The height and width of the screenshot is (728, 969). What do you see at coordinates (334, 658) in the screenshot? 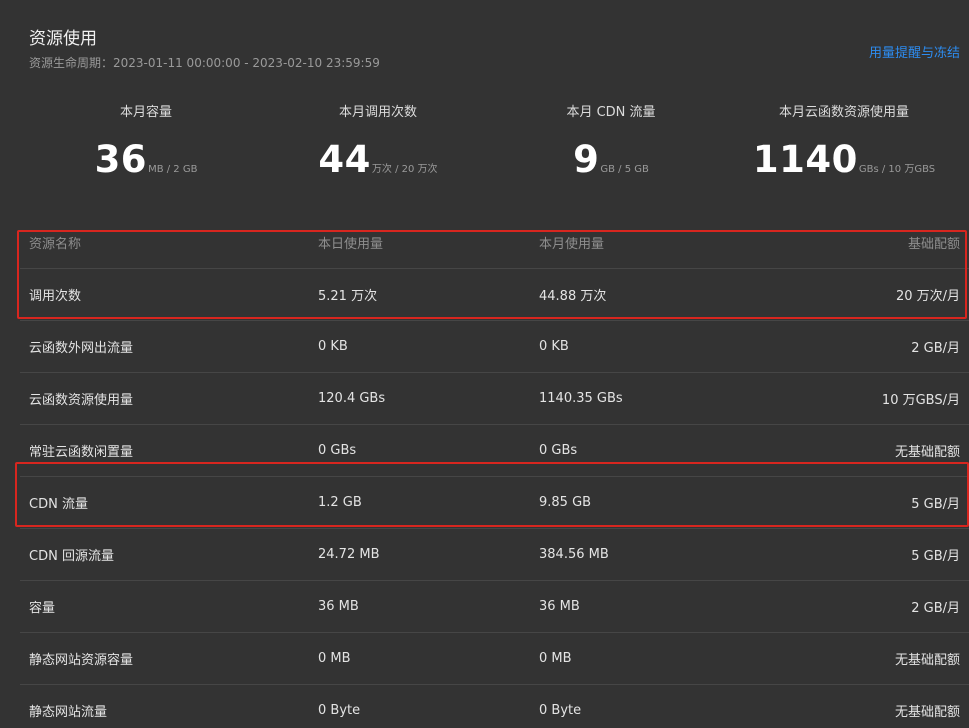
I see `today-usage-cell: 0 MB` at bounding box center [334, 658].